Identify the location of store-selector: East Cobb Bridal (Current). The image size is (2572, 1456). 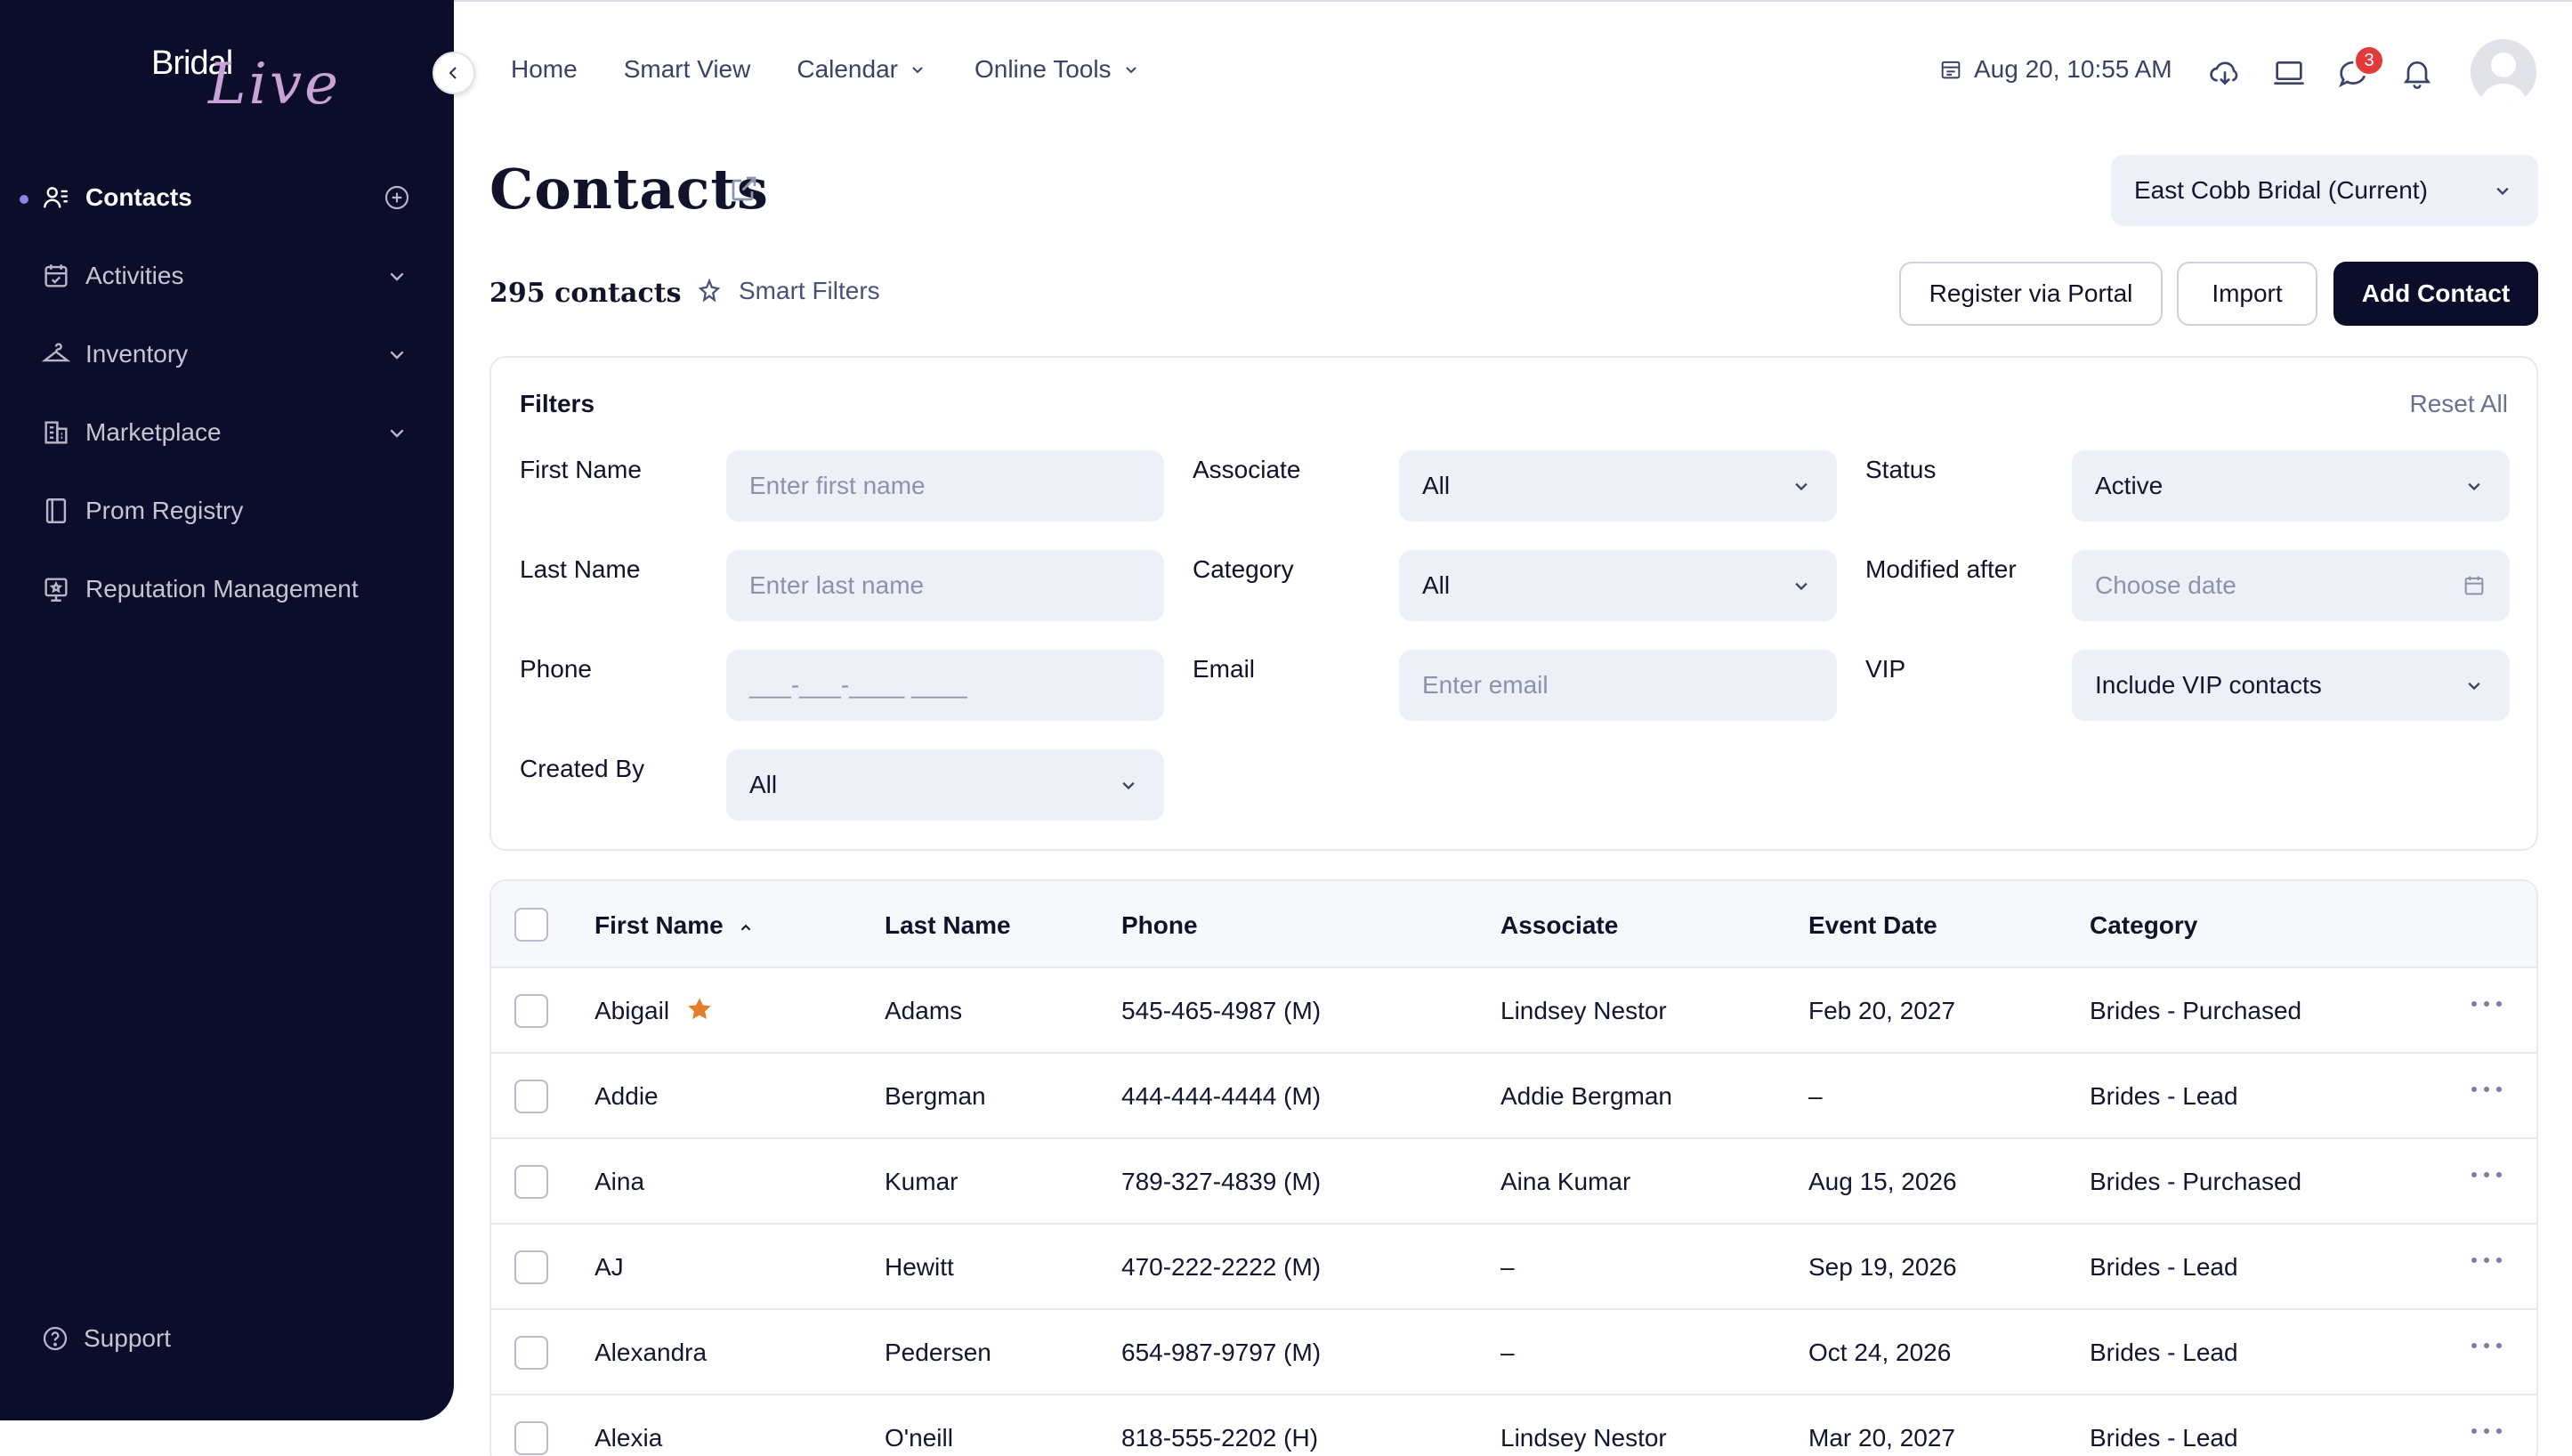
(2325, 190).